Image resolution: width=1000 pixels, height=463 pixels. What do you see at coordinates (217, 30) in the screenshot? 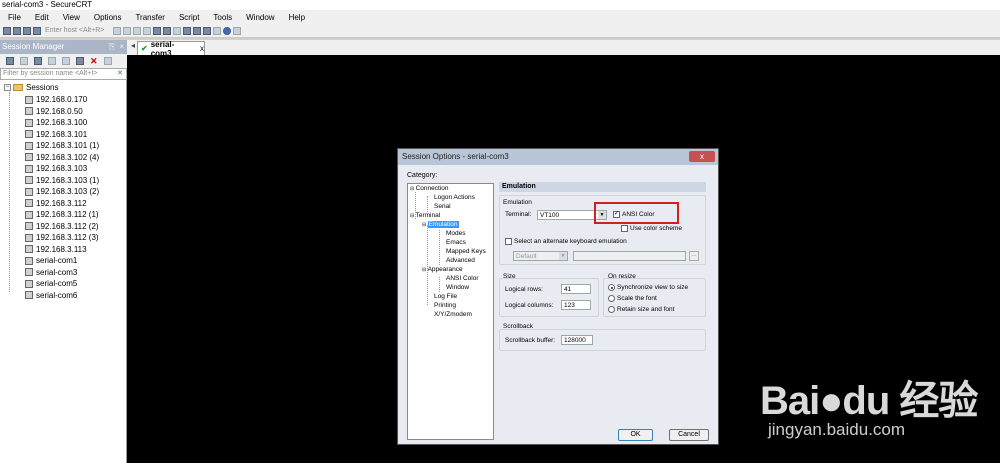
I see `script-icon` at bounding box center [217, 30].